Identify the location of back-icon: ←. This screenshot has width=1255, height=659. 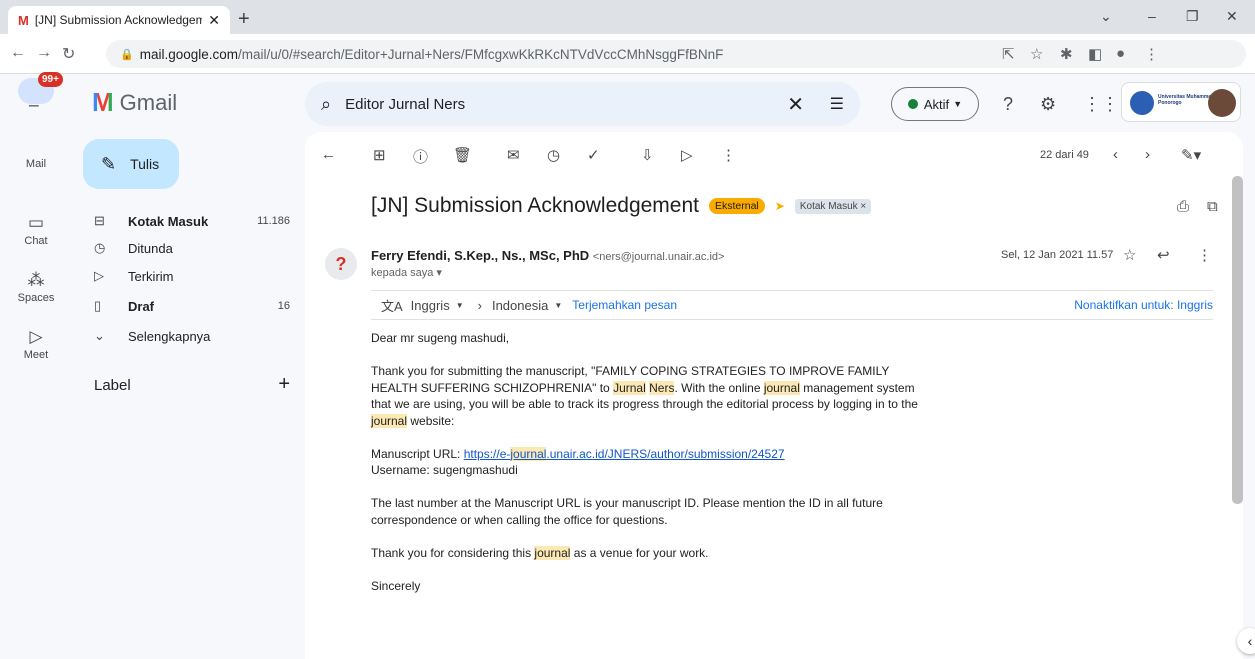
(18, 53).